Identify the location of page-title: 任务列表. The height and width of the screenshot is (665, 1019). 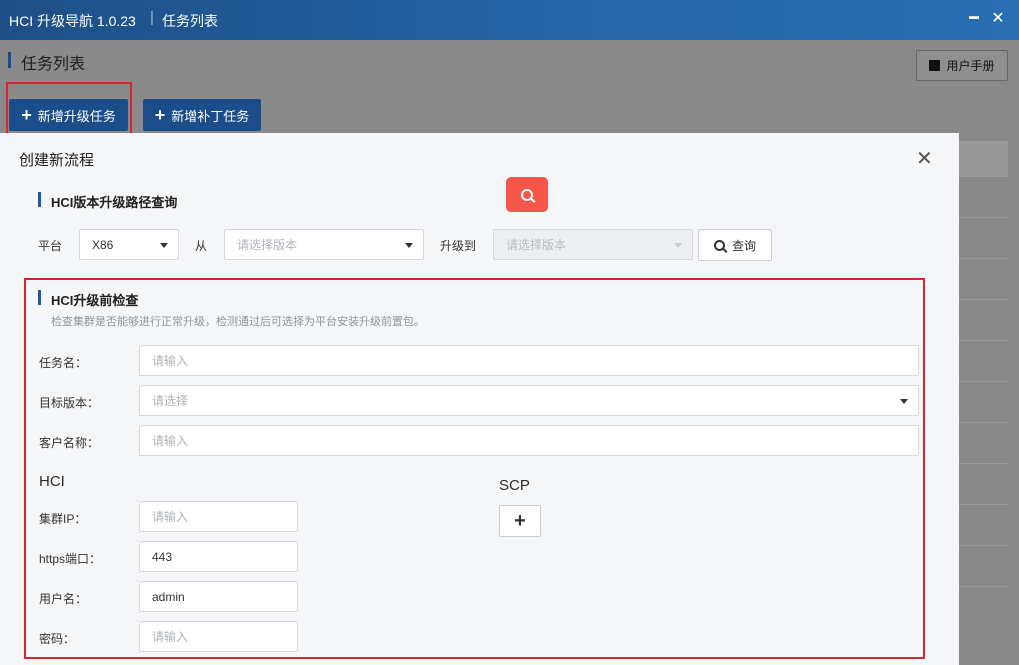
(53, 64).